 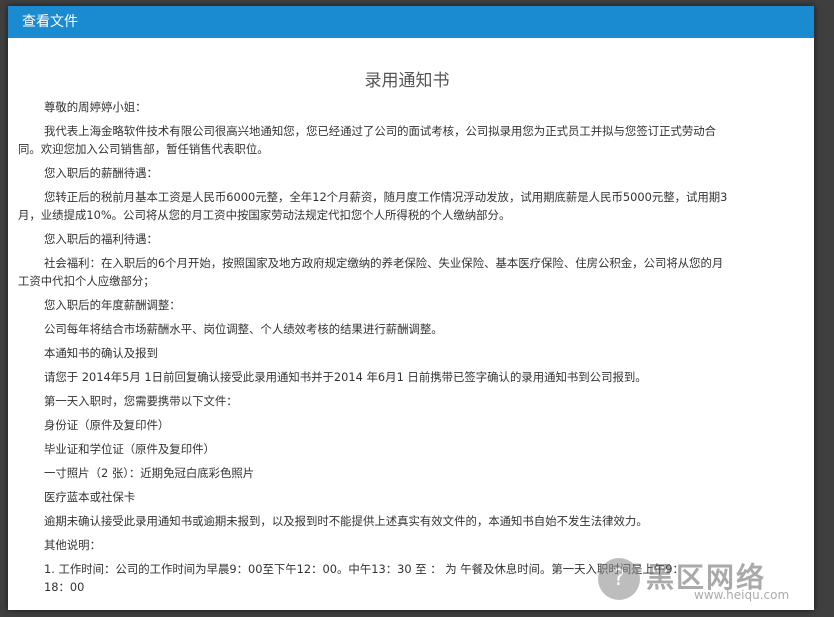 What do you see at coordinates (149, 473) in the screenshot?
I see `list-item: 一寸照片（2 张）：近期免冠白底彩色照片` at bounding box center [149, 473].